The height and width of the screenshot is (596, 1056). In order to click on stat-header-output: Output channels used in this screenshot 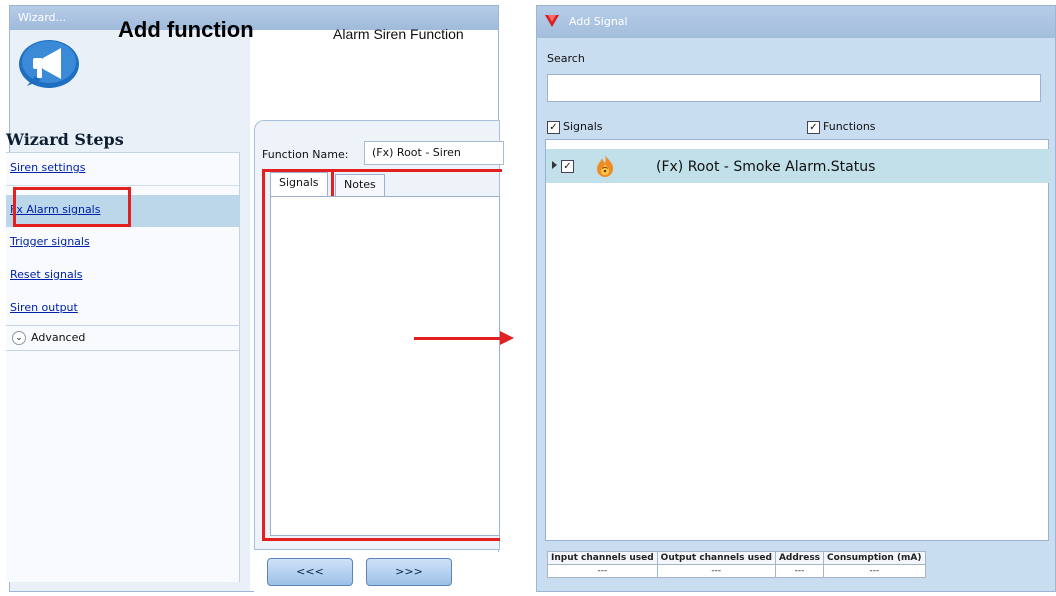, I will do `click(716, 558)`.